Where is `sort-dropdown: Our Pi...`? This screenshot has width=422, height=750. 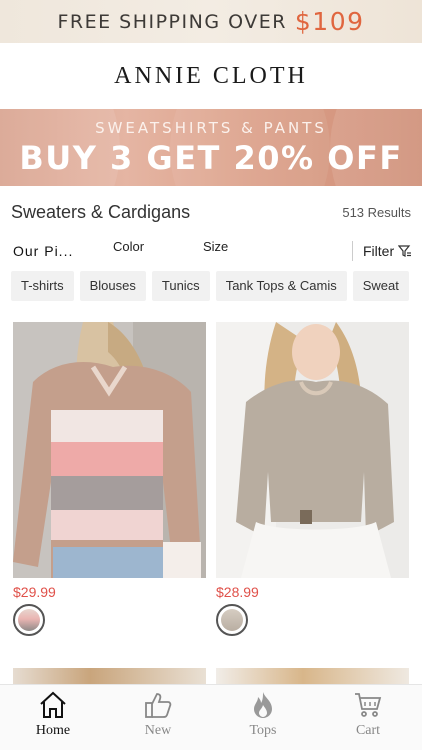
sort-dropdown: Our Pi... is located at coordinates (43, 251).